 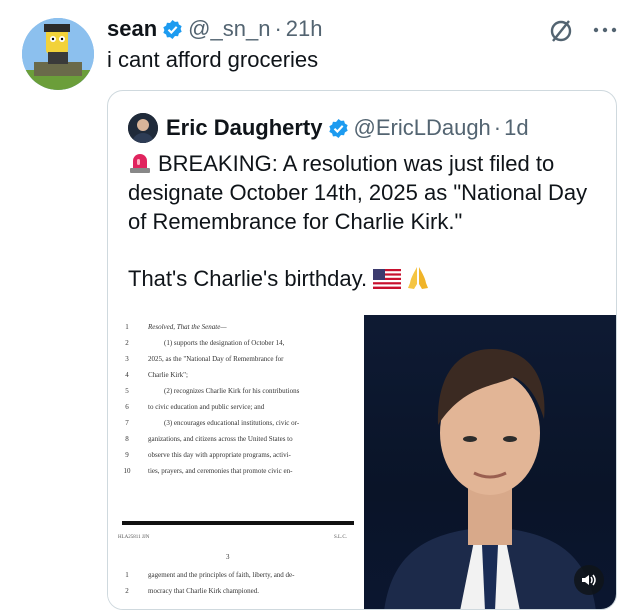 I want to click on document-rule, so click(x=238, y=523).